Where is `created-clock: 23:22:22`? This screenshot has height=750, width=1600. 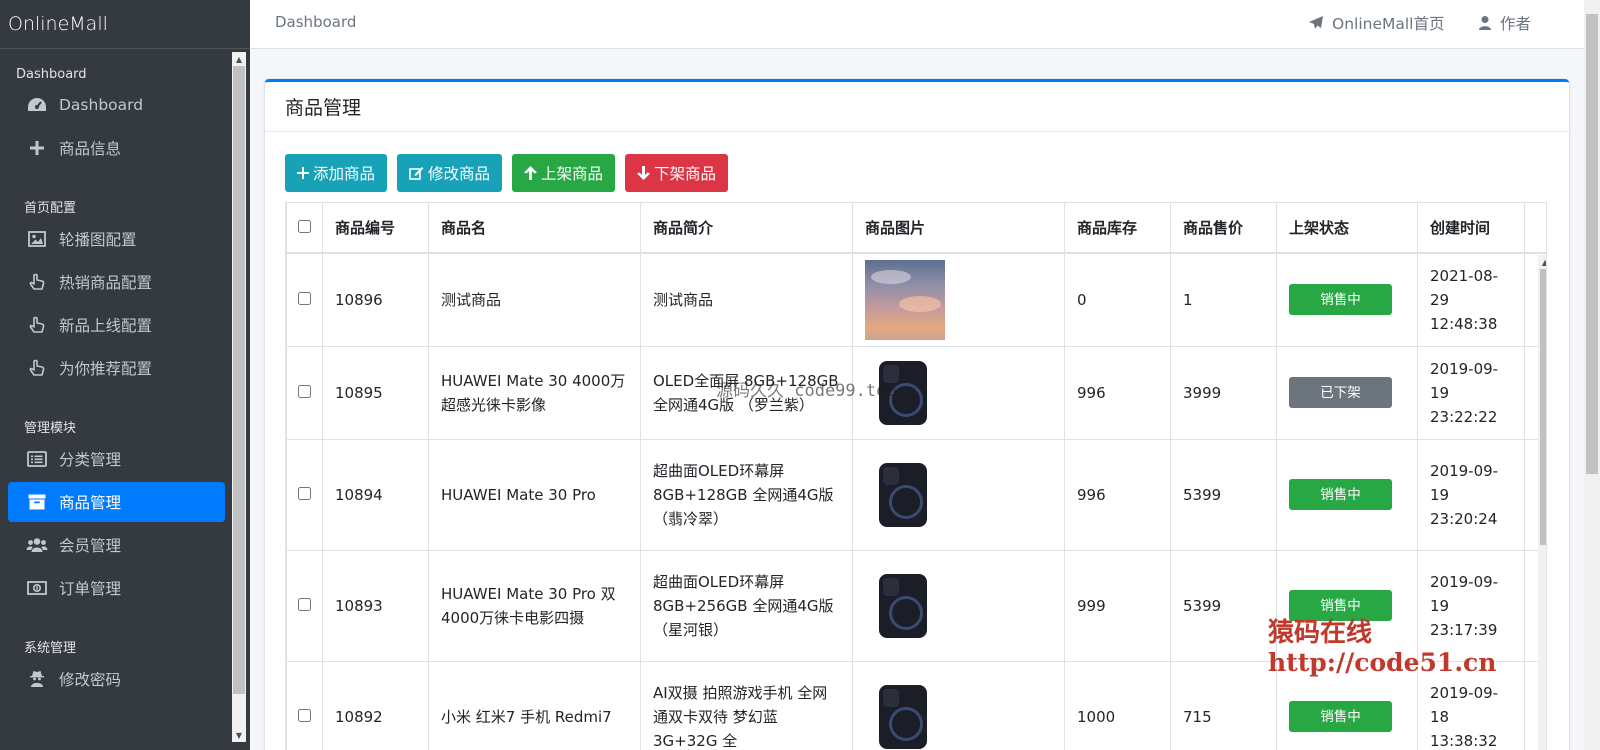 created-clock: 23:22:22 is located at coordinates (1464, 416).